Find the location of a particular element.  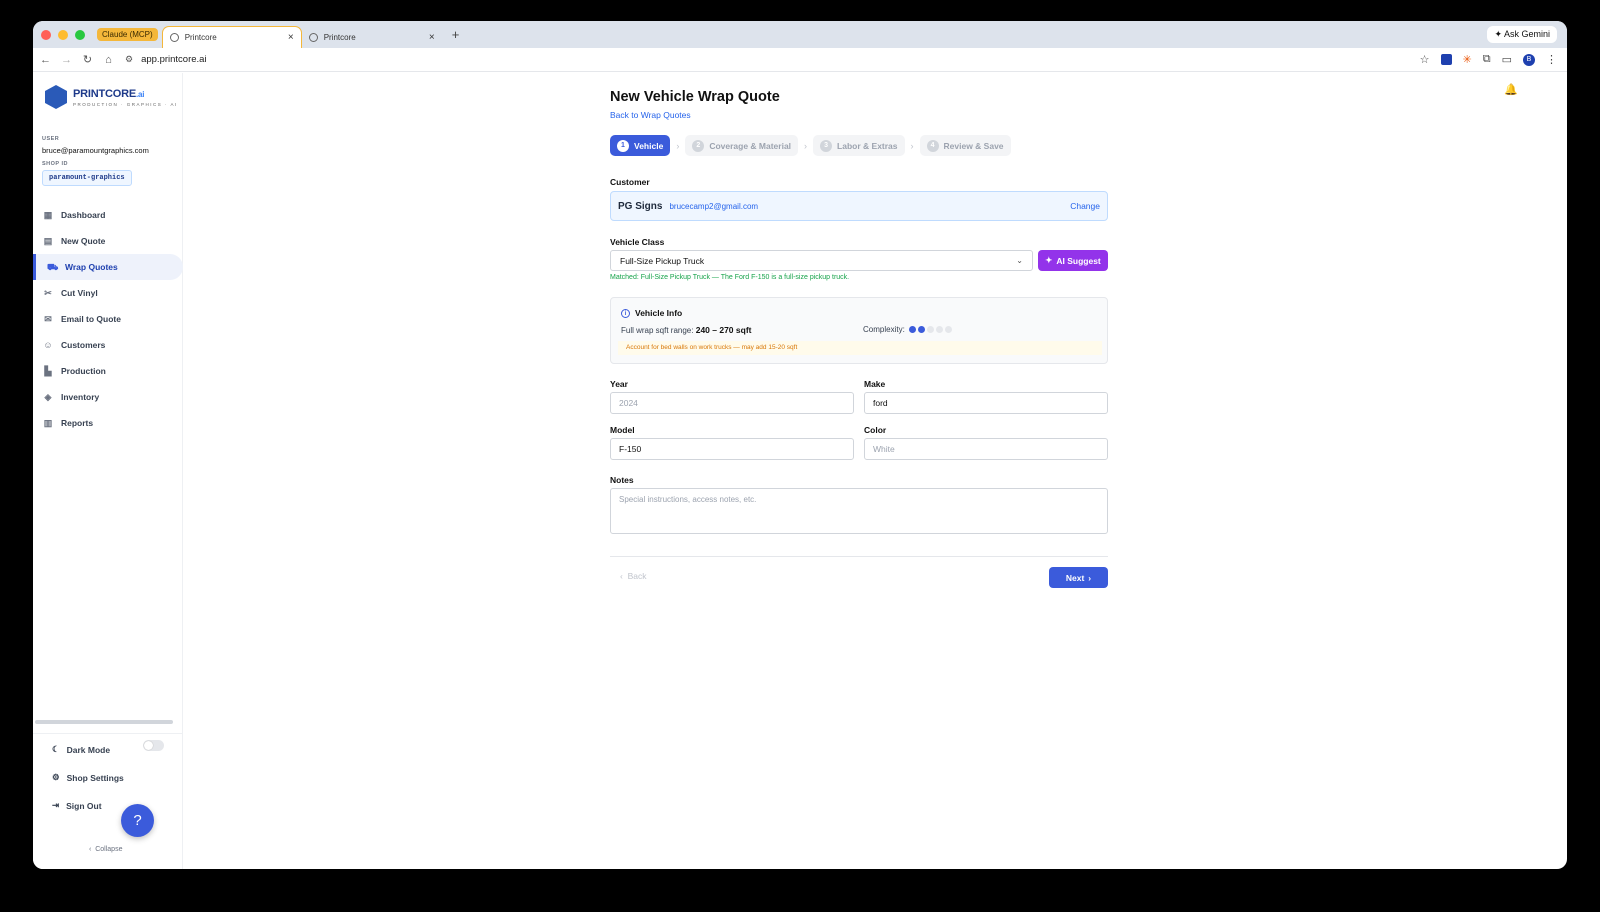

claude-extension-icon: ✳ is located at coordinates (1467, 59).